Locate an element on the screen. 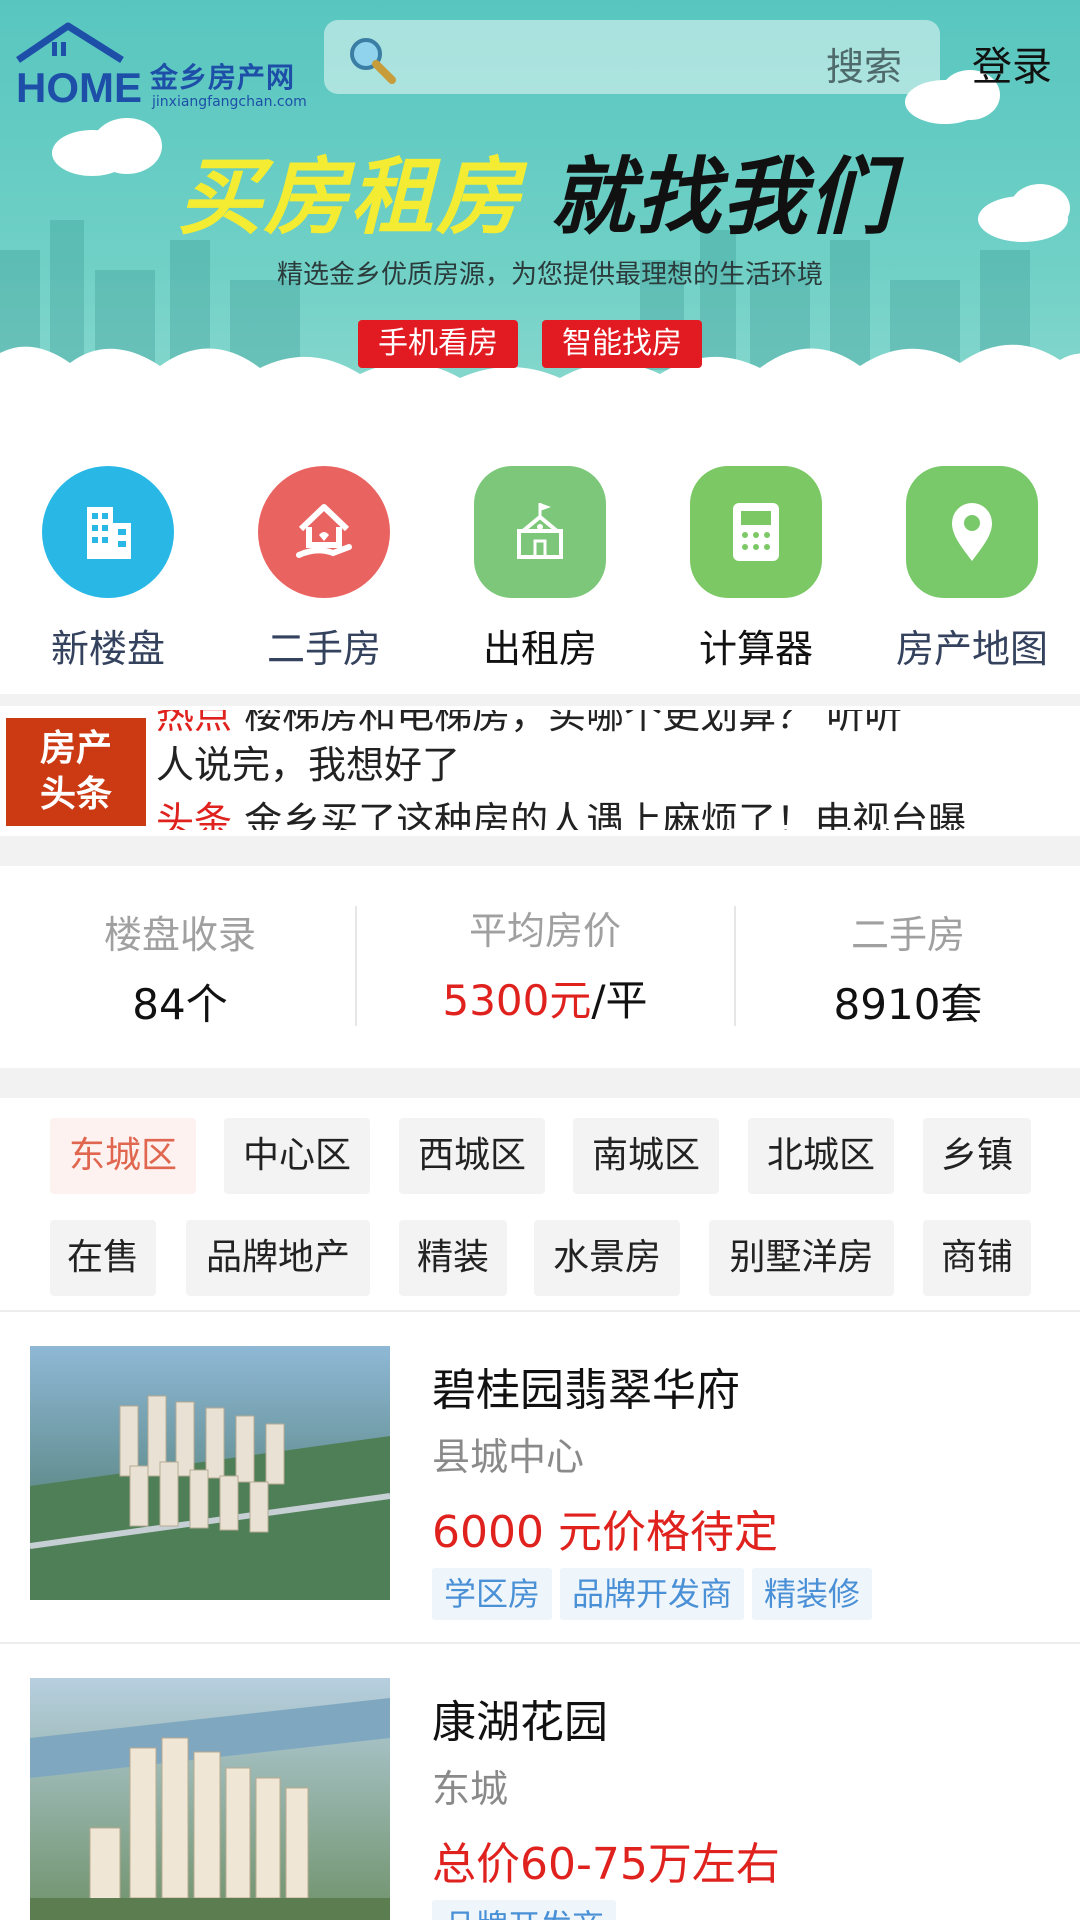 This screenshot has width=1080, height=1920. stat-divider is located at coordinates (356, 966).